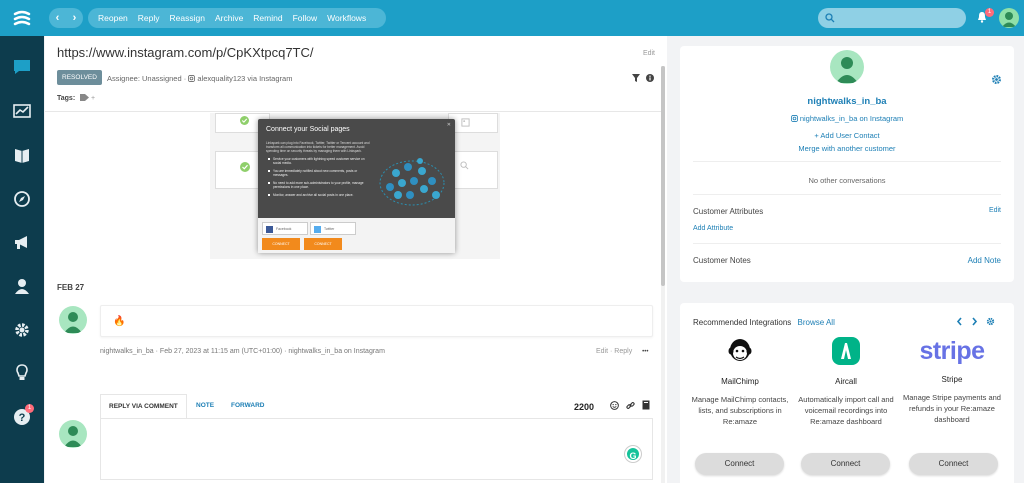 This screenshot has width=1024, height=483. Describe the element at coordinates (329, 229) in the screenshot. I see `twitter-label: Twitter` at that location.